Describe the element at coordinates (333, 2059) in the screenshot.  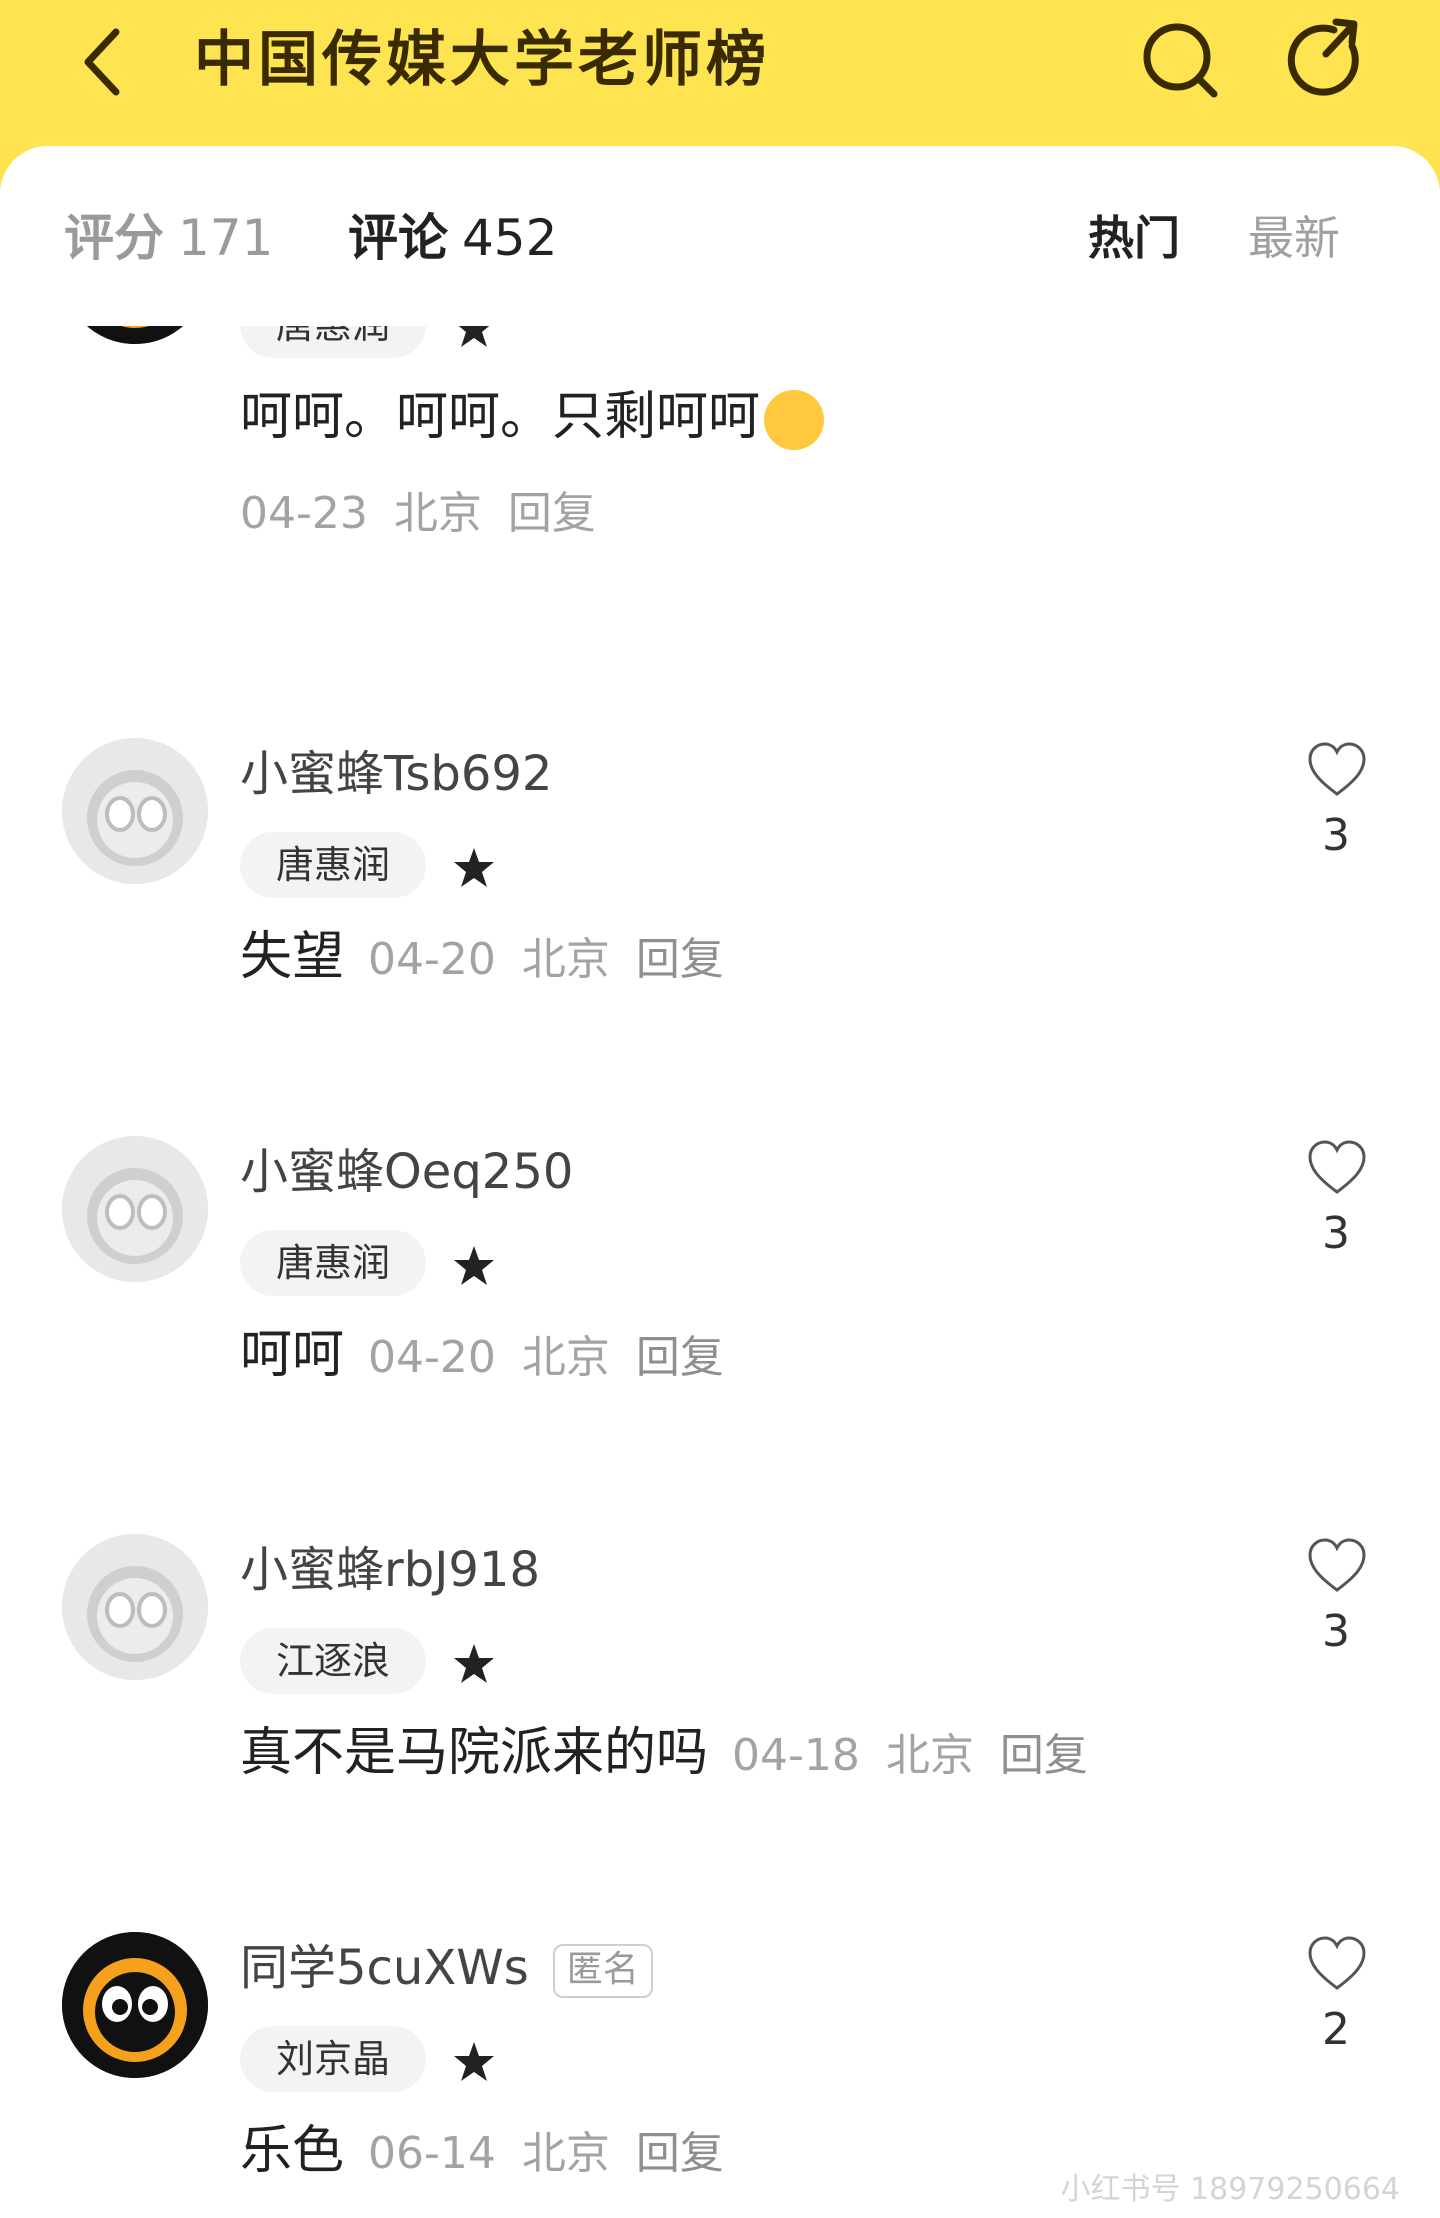
I see `teacher-tag: 刘京晶` at that location.